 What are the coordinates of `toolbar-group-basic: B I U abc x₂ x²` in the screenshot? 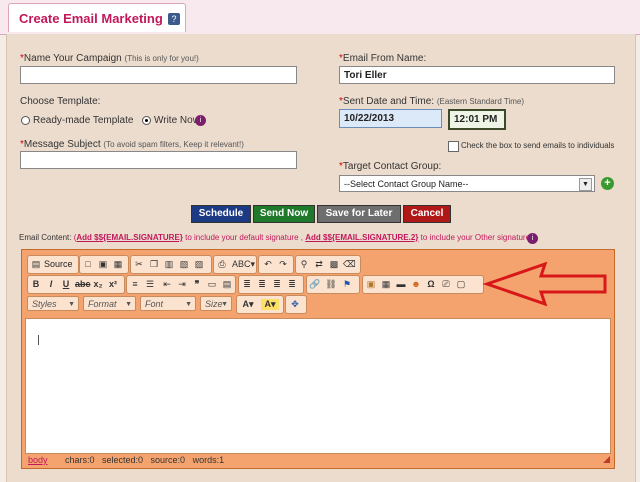 It's located at (76, 284).